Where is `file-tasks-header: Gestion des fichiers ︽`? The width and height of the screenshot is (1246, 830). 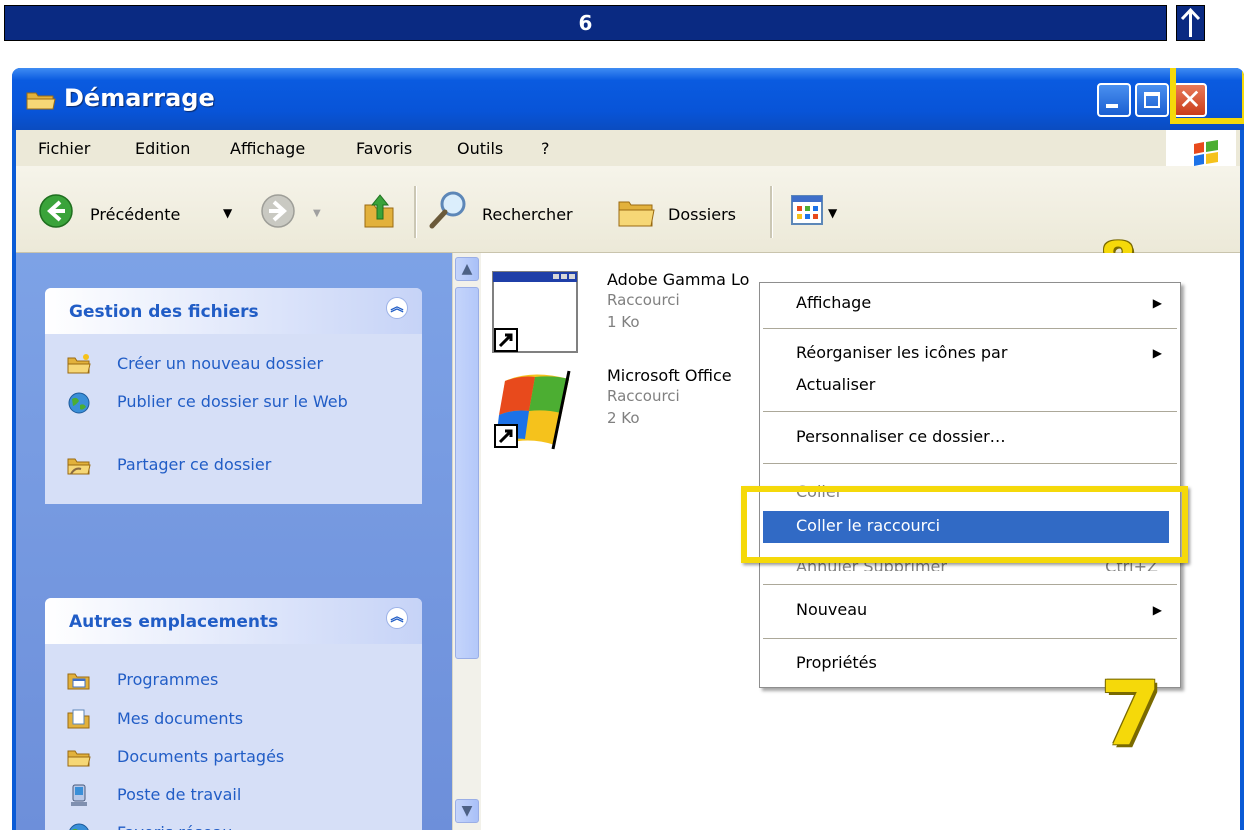
file-tasks-header: Gestion des fichiers ︽ is located at coordinates (233, 311).